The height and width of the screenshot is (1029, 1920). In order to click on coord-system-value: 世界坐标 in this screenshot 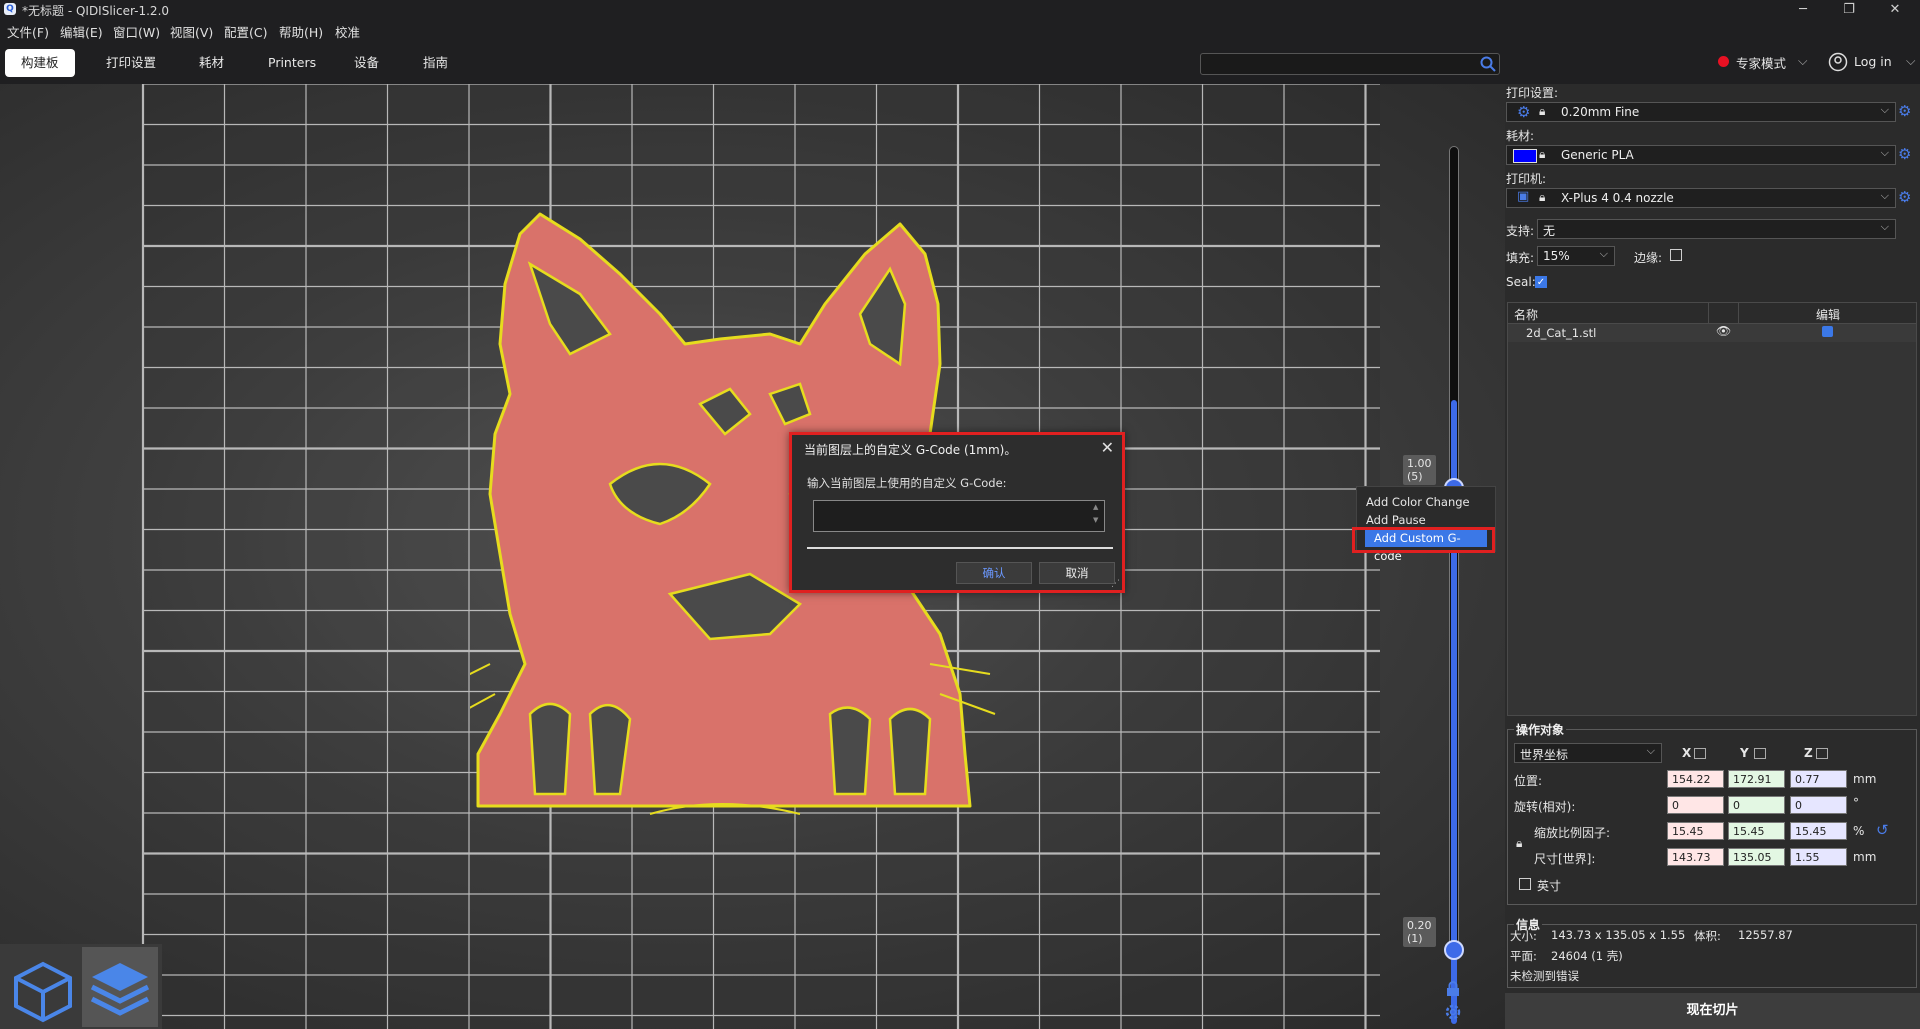, I will do `click(1544, 755)`.